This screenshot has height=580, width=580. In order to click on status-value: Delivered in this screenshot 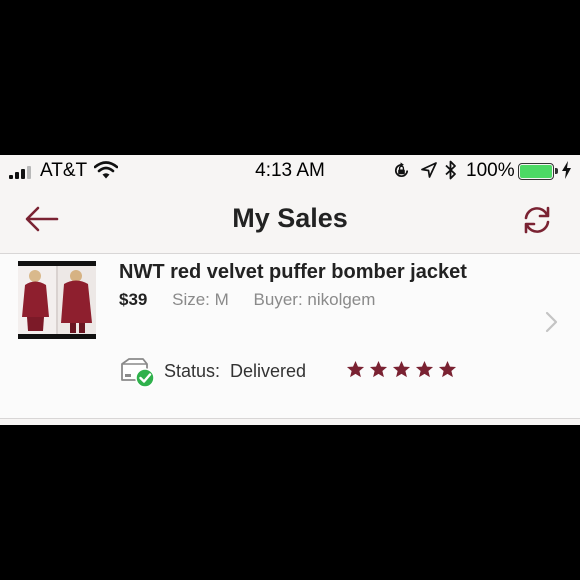, I will do `click(268, 371)`.